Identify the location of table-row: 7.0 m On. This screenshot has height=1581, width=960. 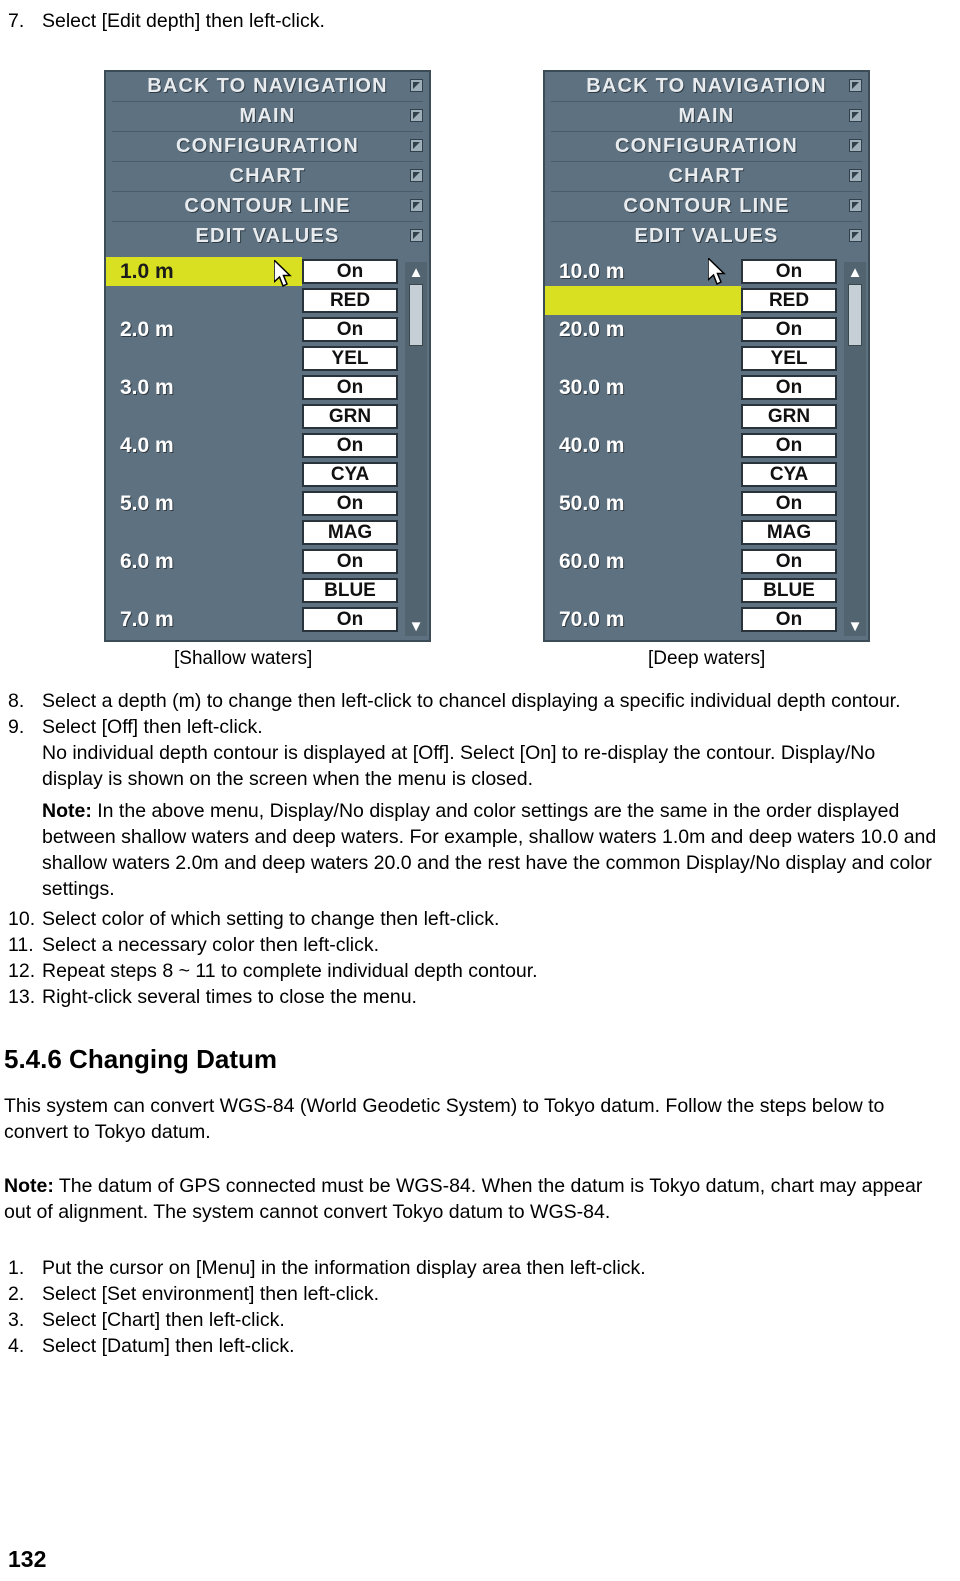
(267, 619).